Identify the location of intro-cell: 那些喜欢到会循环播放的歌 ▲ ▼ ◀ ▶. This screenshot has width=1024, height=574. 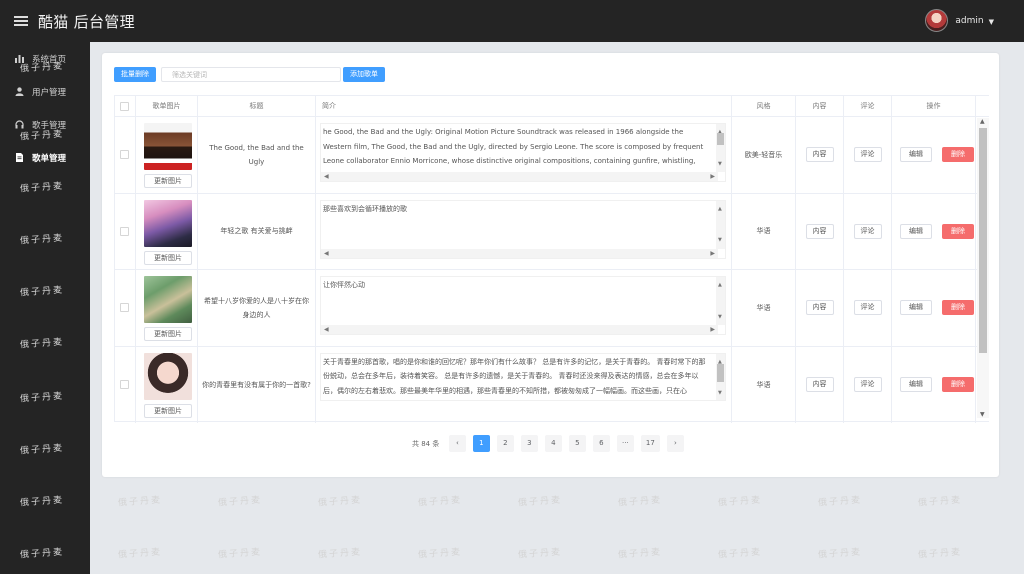
(524, 231).